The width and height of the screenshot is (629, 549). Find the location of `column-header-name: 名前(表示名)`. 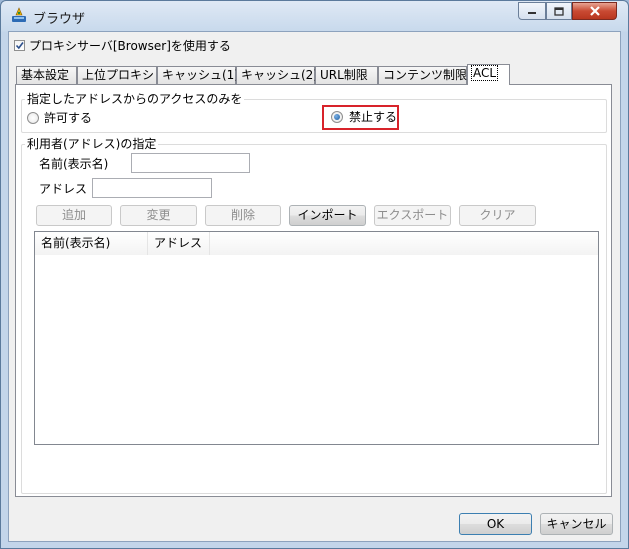

column-header-name: 名前(表示名) is located at coordinates (91, 243).